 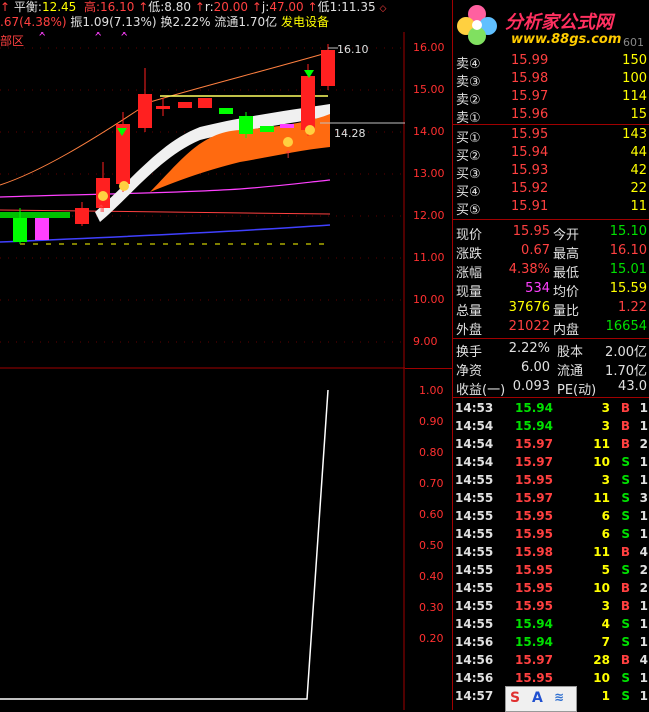 What do you see at coordinates (113, 22) in the screenshot?
I see `amplitude-value: 振1.09(7.13%)` at bounding box center [113, 22].